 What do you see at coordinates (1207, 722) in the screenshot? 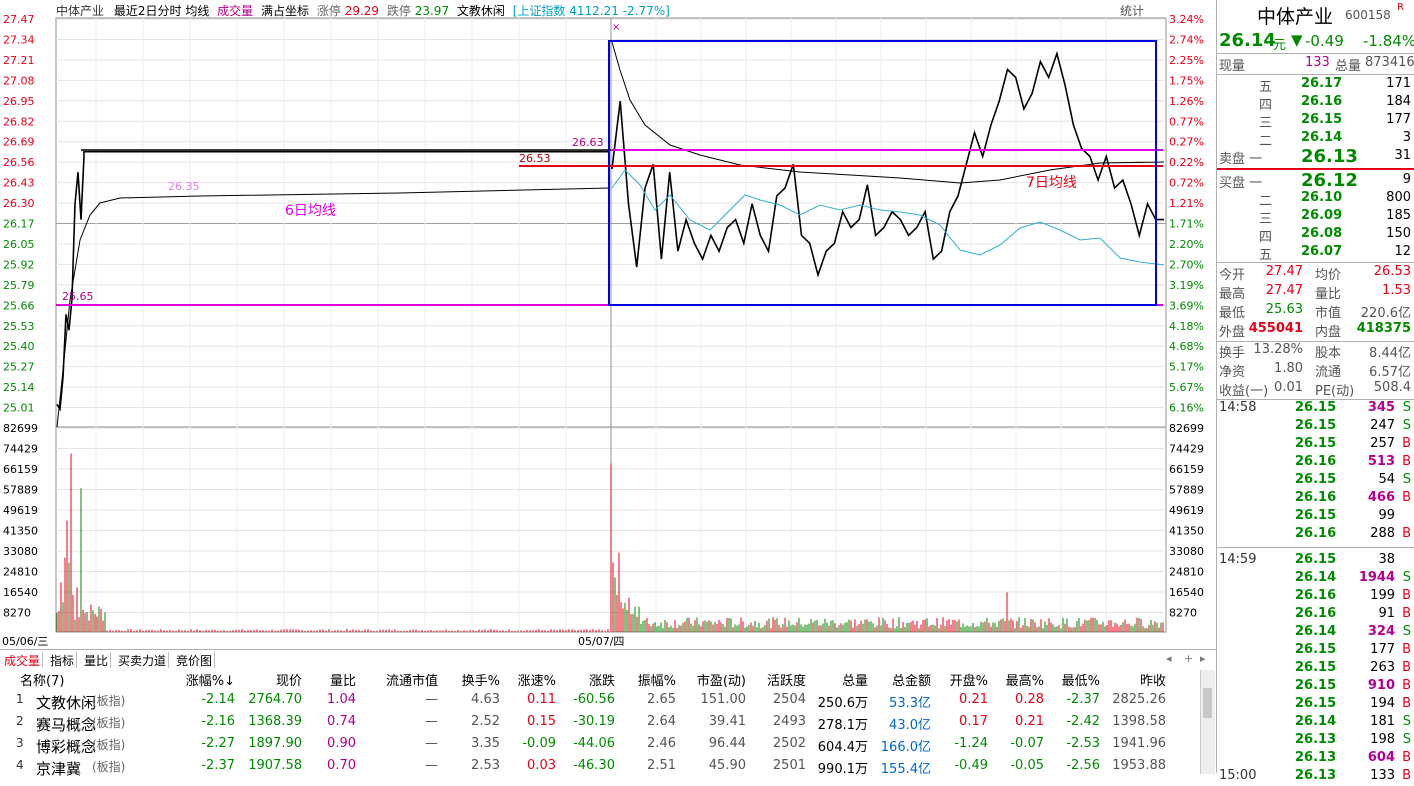
I see `table-scrollbar` at bounding box center [1207, 722].